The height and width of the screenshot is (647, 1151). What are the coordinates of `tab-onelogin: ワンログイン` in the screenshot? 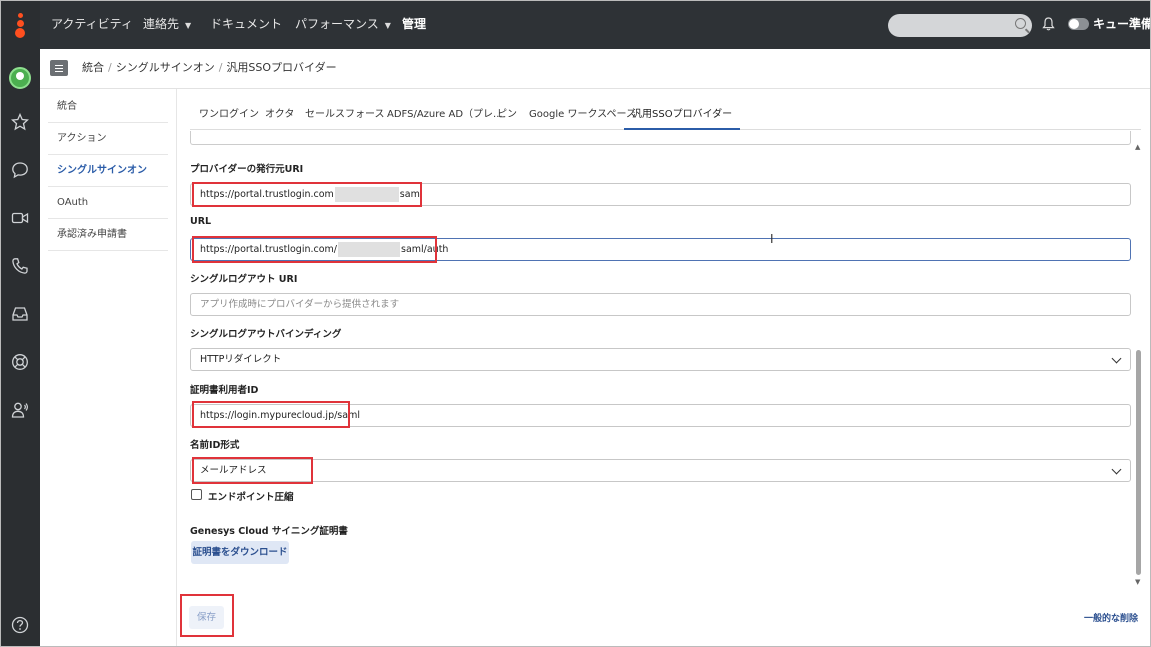 It's located at (229, 114).